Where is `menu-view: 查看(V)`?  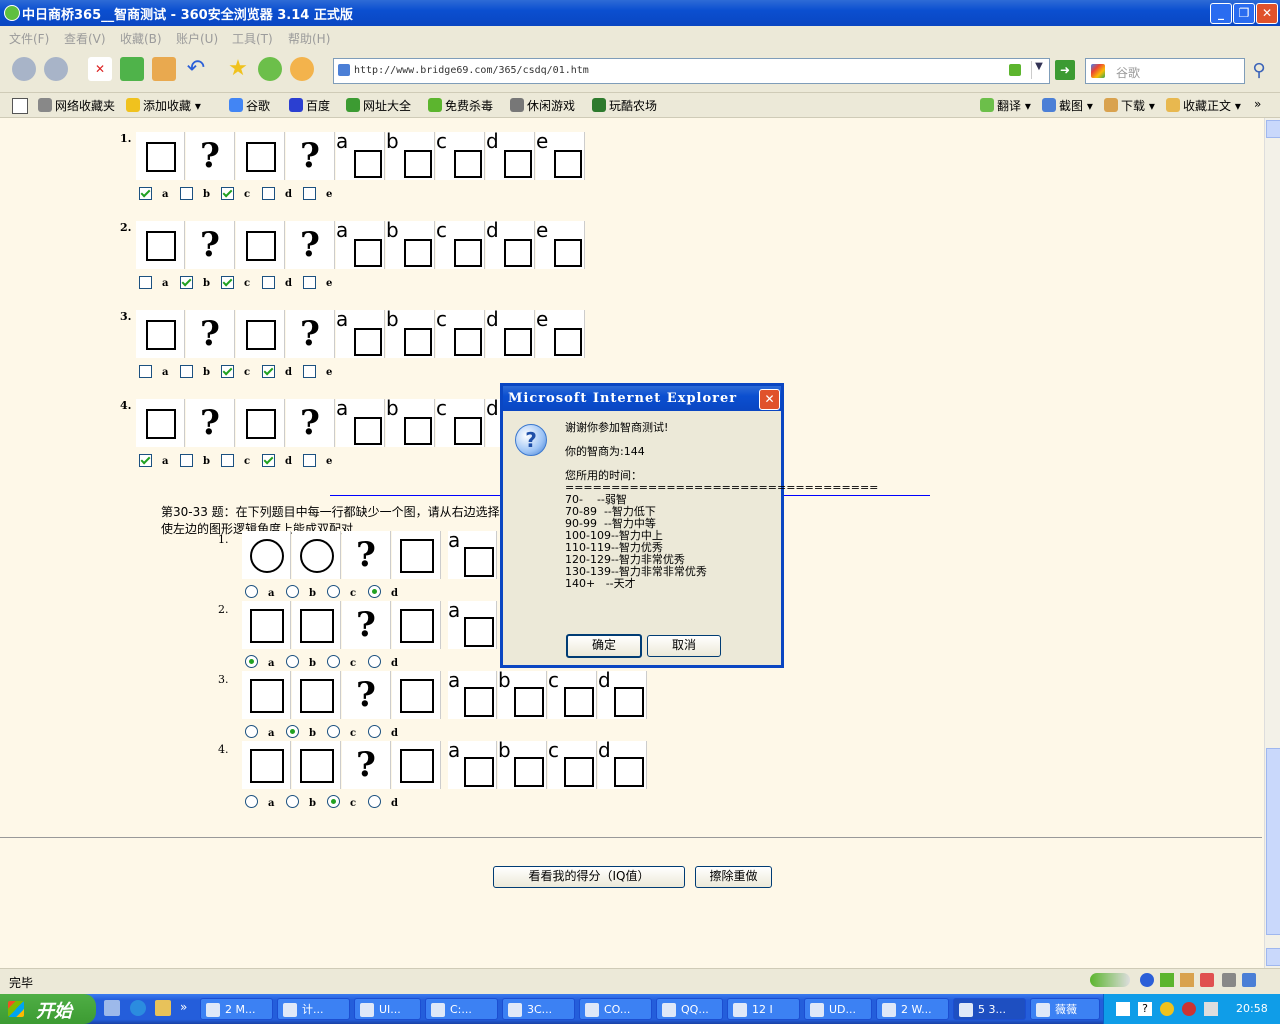
menu-view: 查看(V) is located at coordinates (85, 38).